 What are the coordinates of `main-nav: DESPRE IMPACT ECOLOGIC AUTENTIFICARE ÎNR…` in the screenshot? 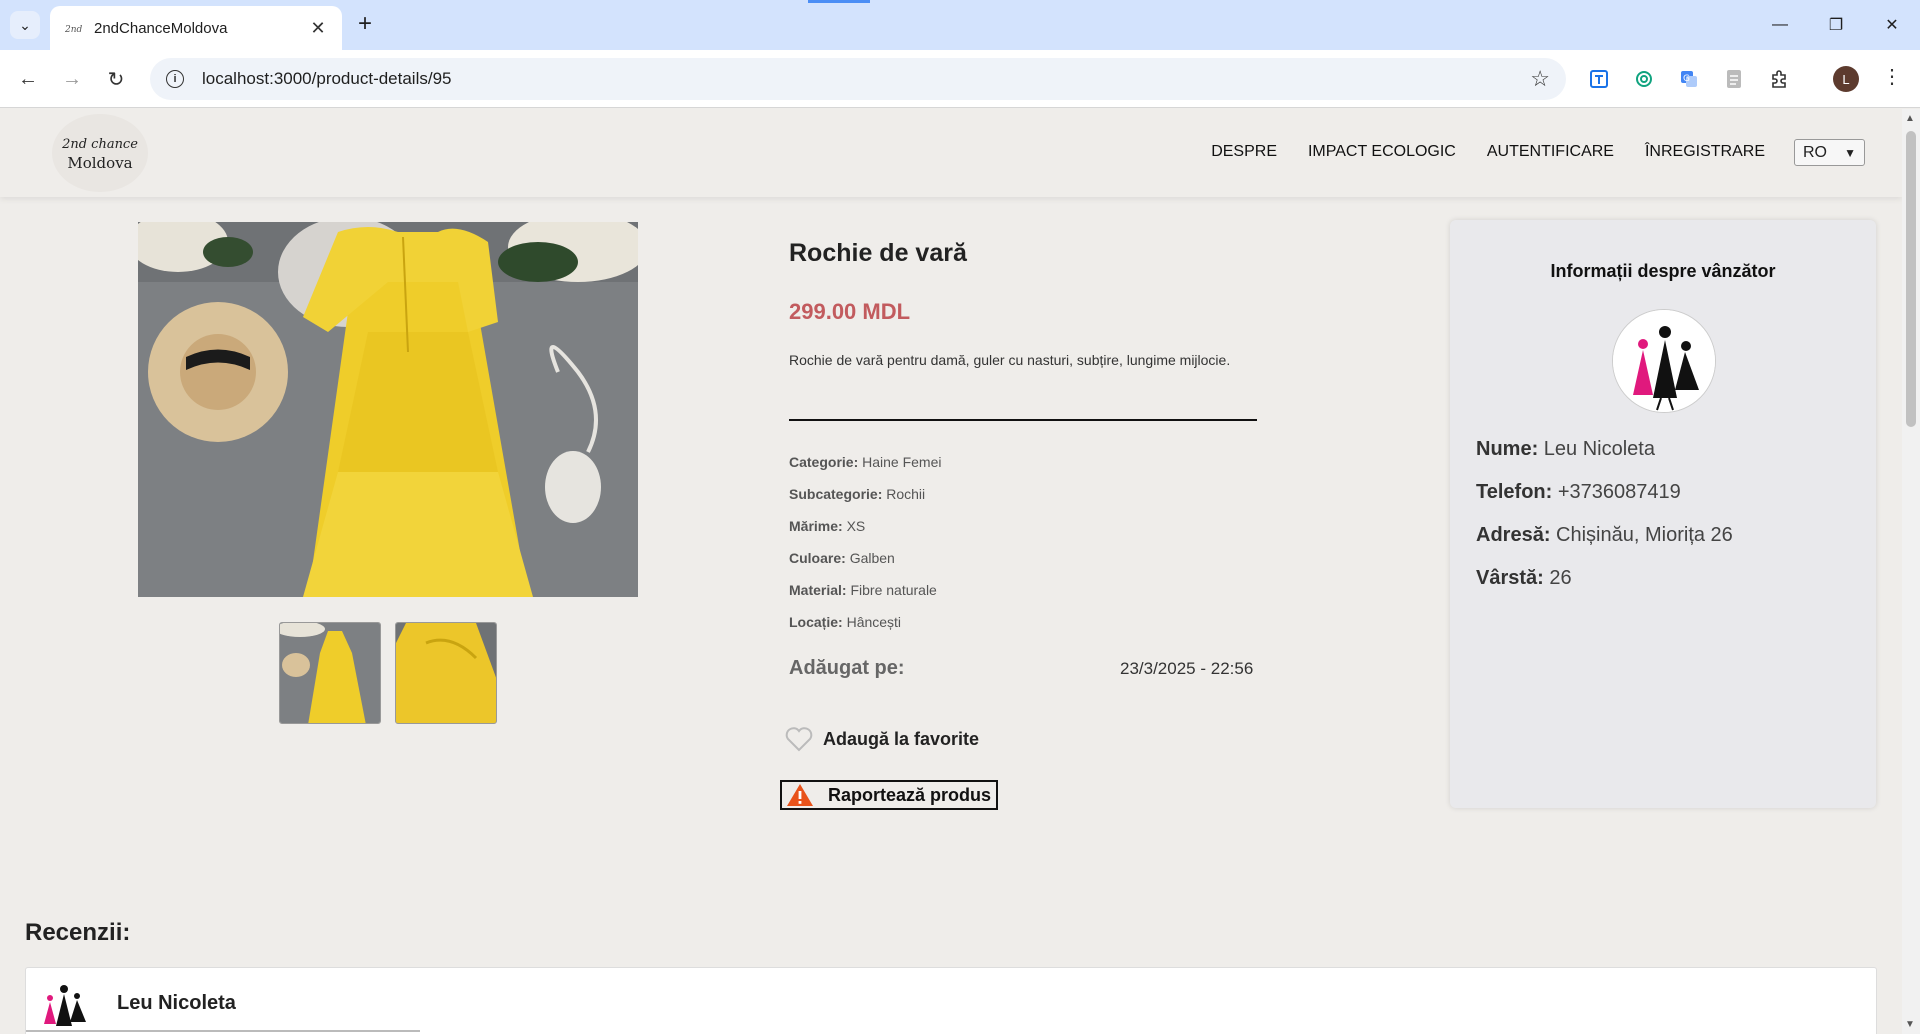 It's located at (1488, 152).